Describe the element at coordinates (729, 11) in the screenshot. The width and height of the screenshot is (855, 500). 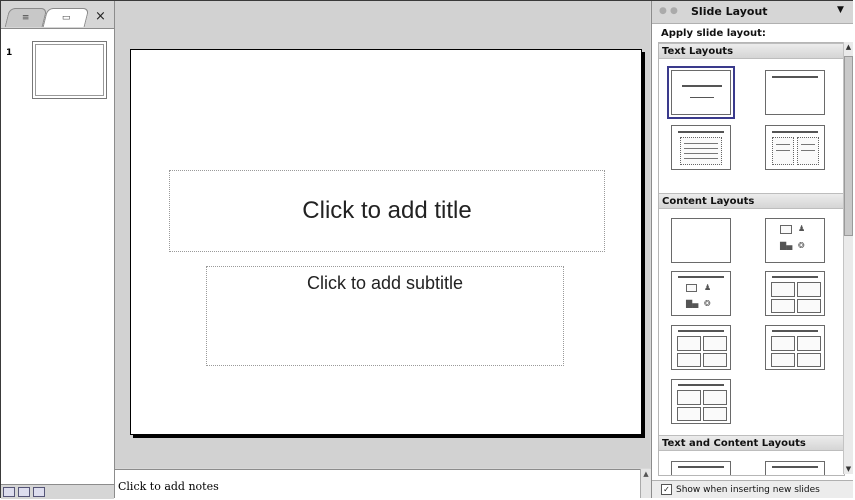
I see `task-pane-title: Slide Layout` at that location.